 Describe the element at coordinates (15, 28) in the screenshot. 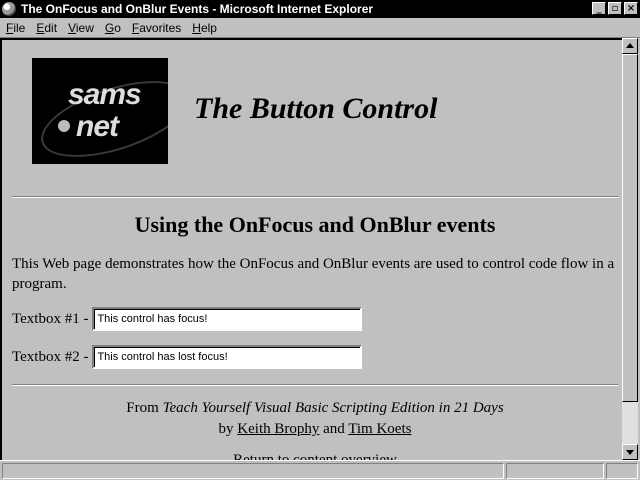

I see `menu-file: File` at that location.